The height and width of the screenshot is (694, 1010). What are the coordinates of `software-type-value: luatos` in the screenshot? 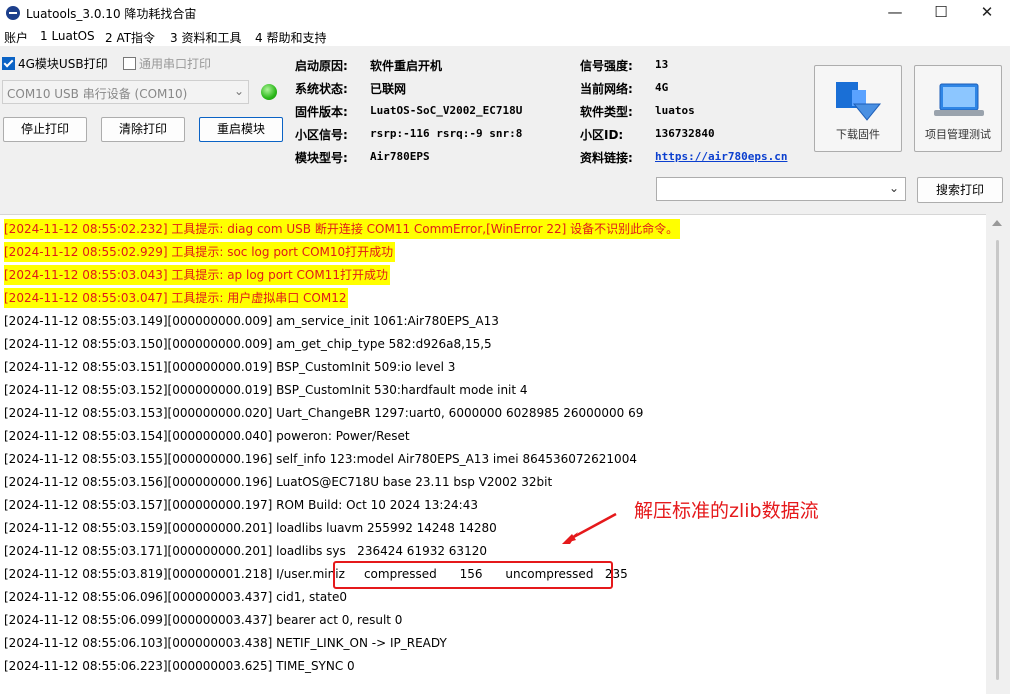 It's located at (675, 110).